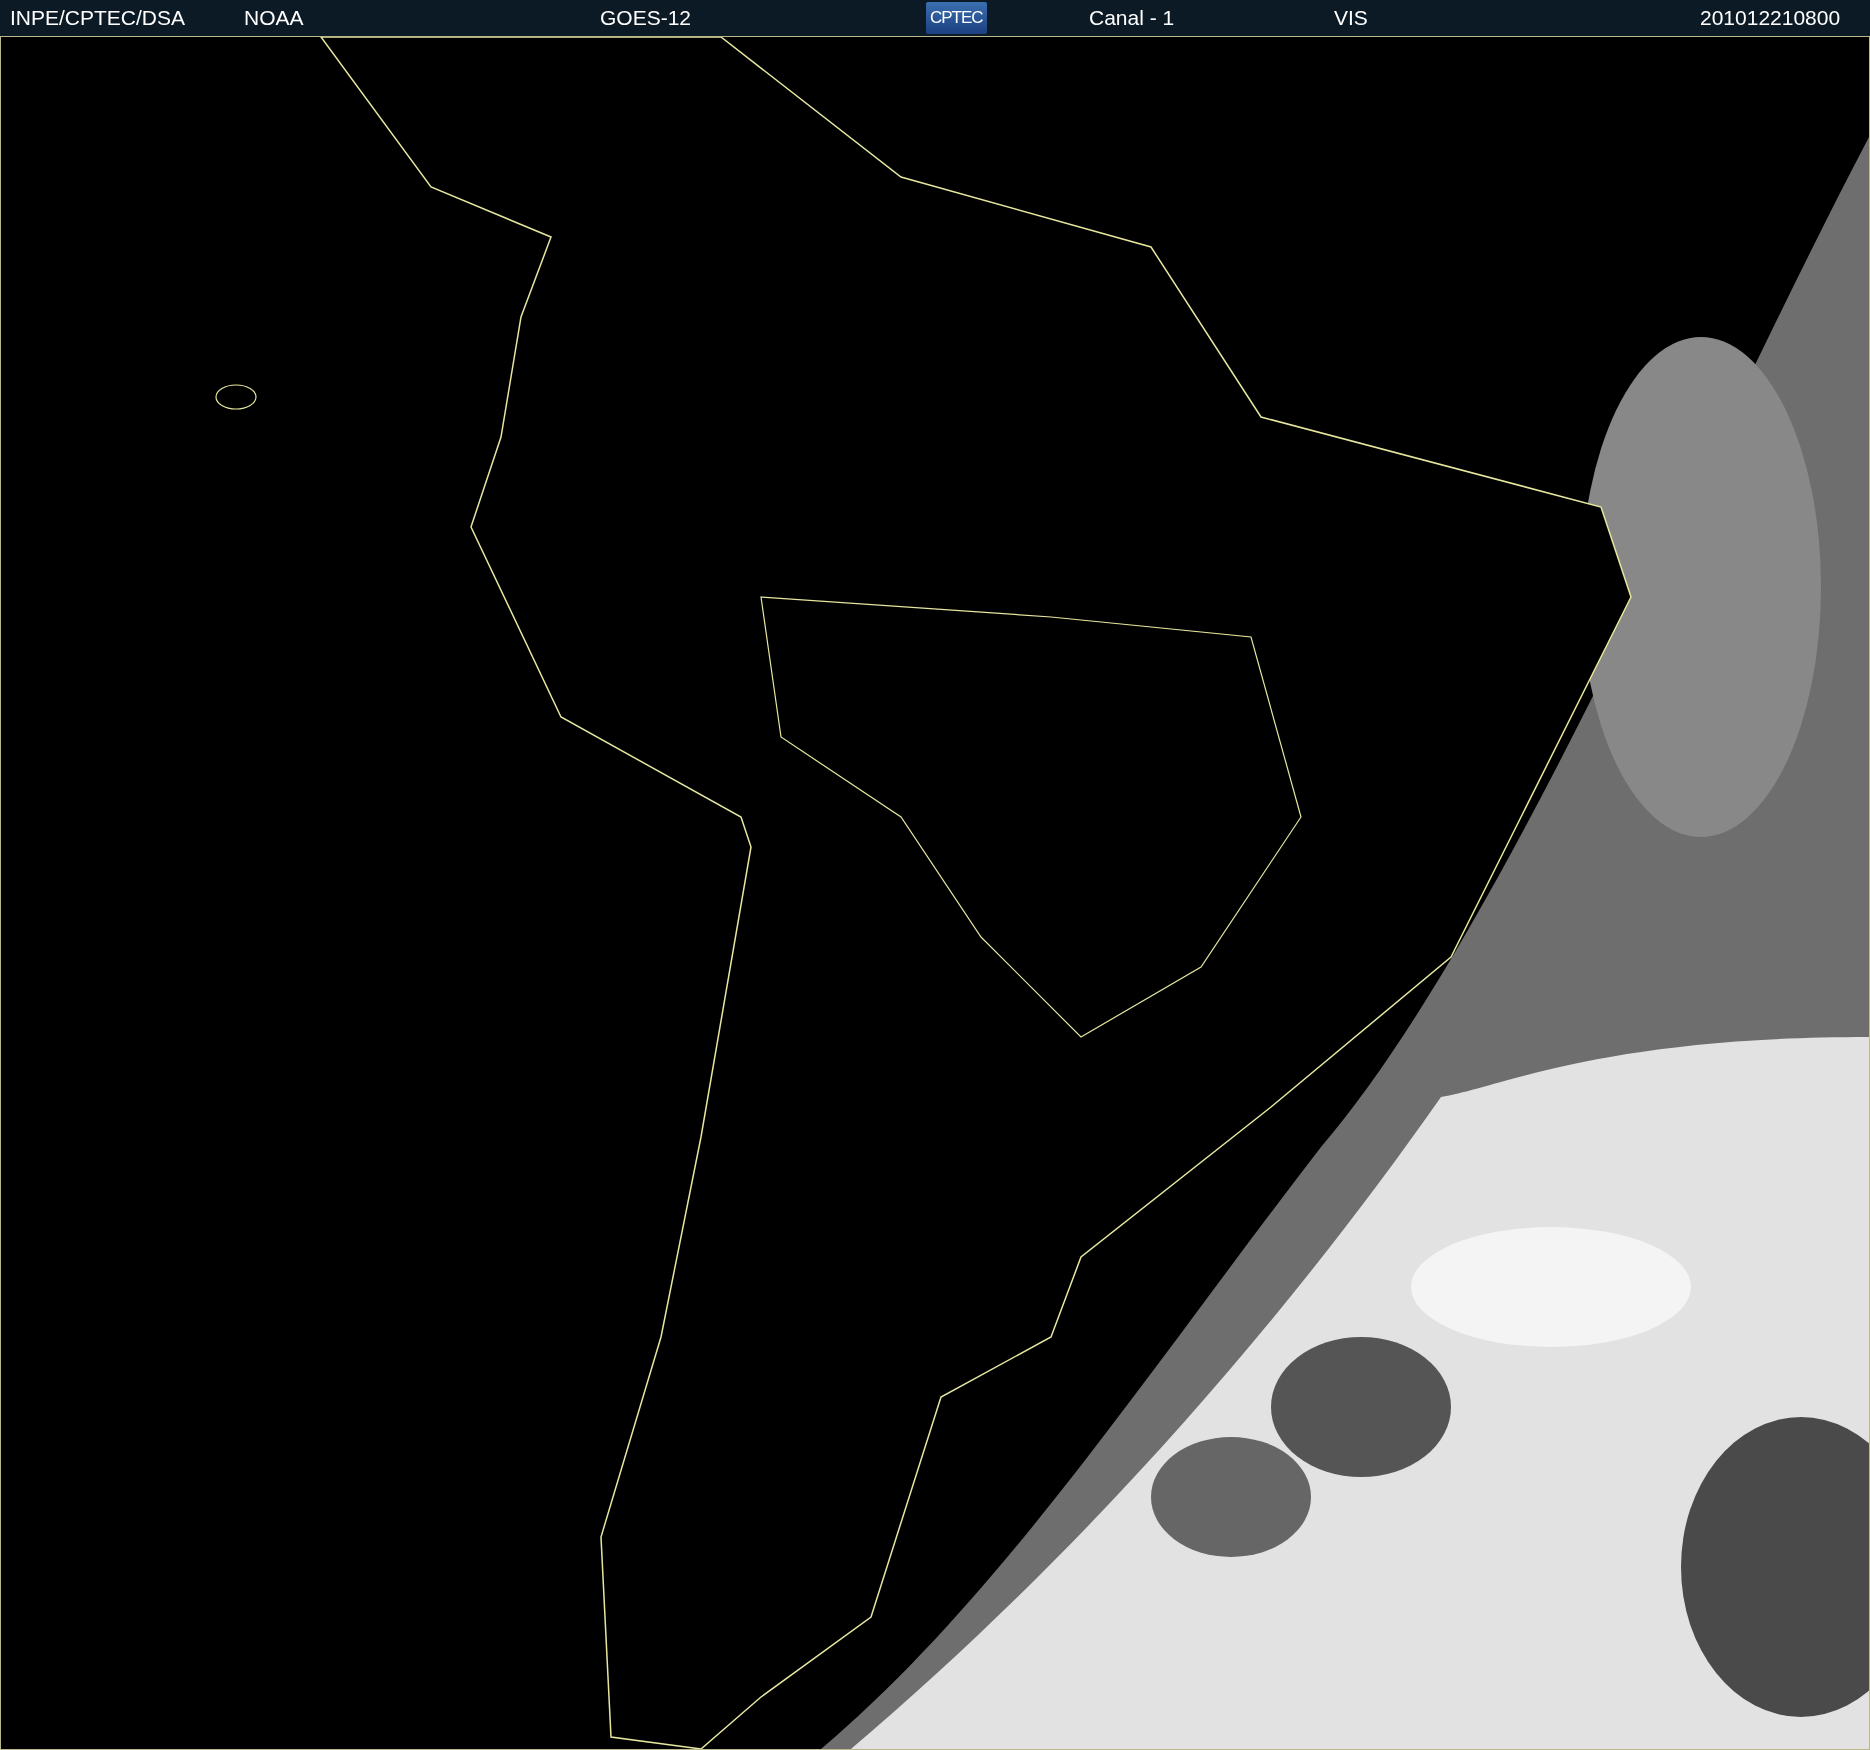  Describe the element at coordinates (956, 18) in the screenshot. I see `logo: CPTEC` at that location.